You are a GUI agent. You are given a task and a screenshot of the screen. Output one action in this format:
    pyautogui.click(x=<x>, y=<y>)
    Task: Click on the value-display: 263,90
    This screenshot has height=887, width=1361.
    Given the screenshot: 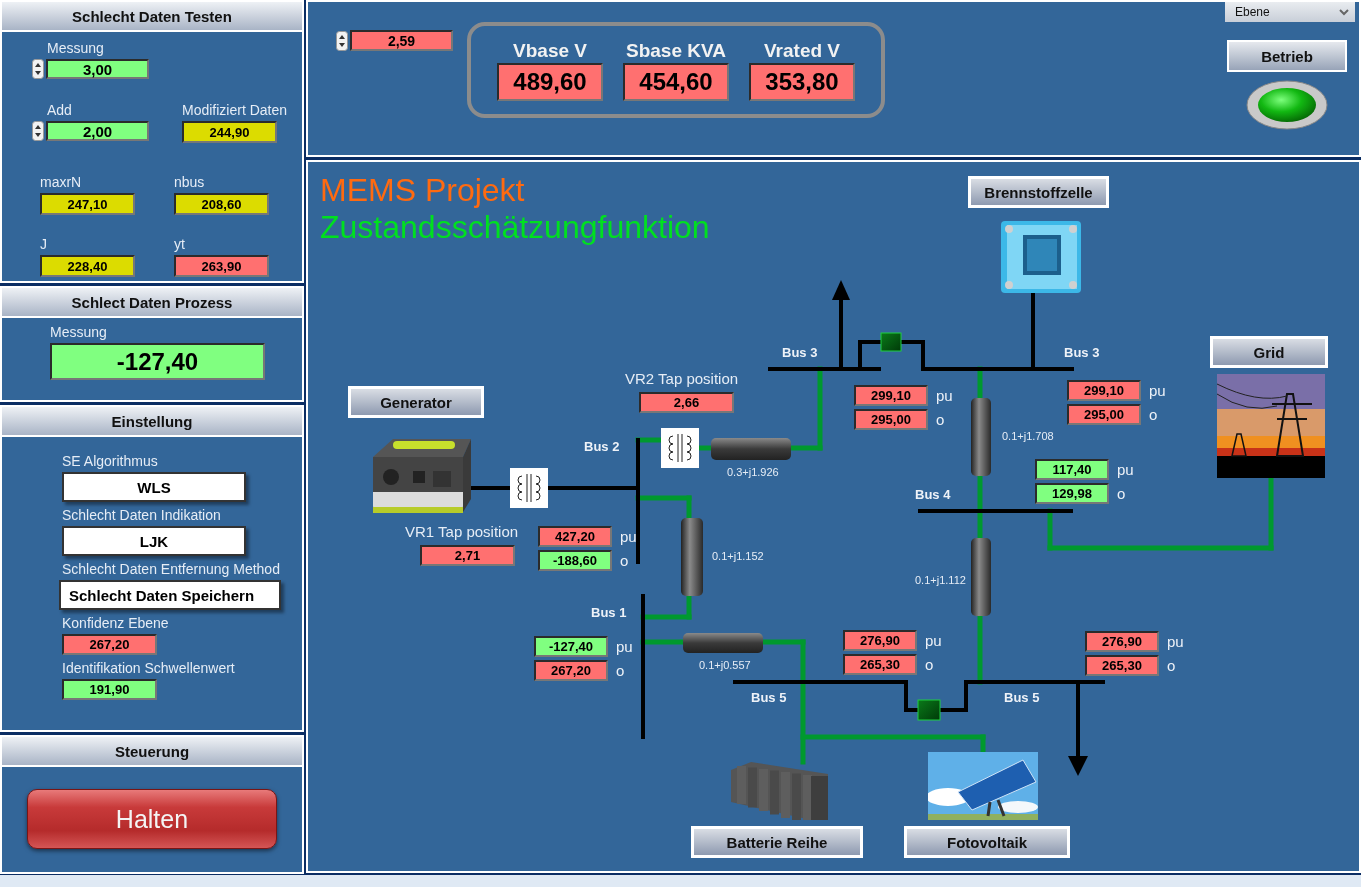 What is the action you would take?
    pyautogui.click(x=221, y=266)
    